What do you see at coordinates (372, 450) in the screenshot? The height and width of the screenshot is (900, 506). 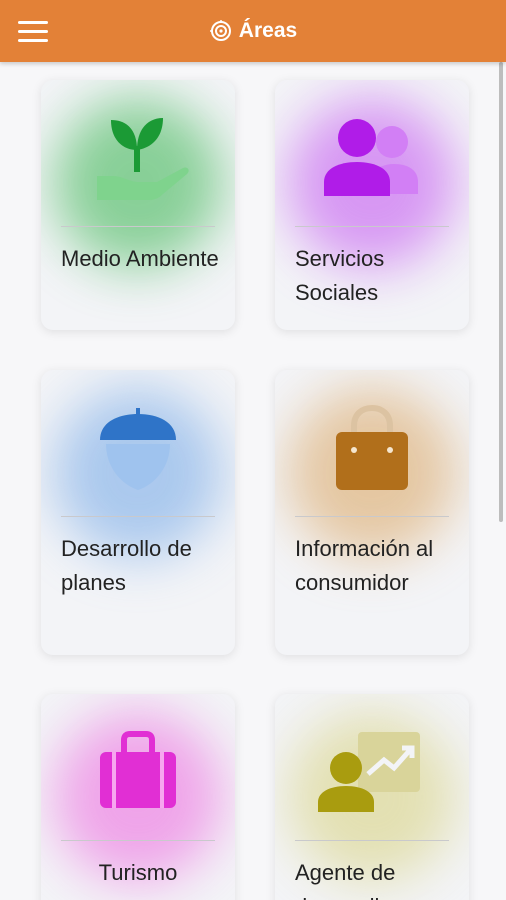 I see `shopping-bag-icon` at bounding box center [372, 450].